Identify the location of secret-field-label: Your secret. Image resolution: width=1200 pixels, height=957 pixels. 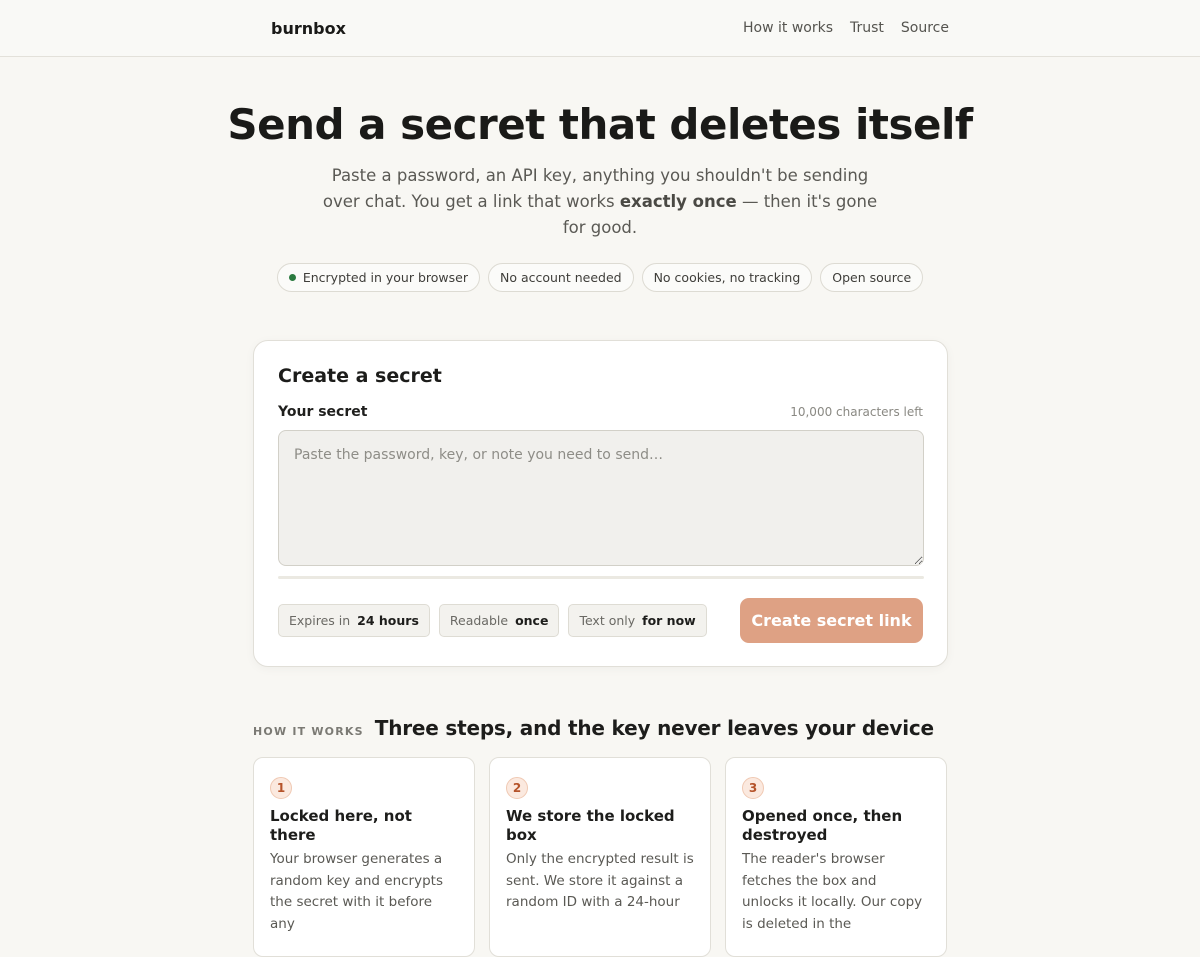
(323, 412).